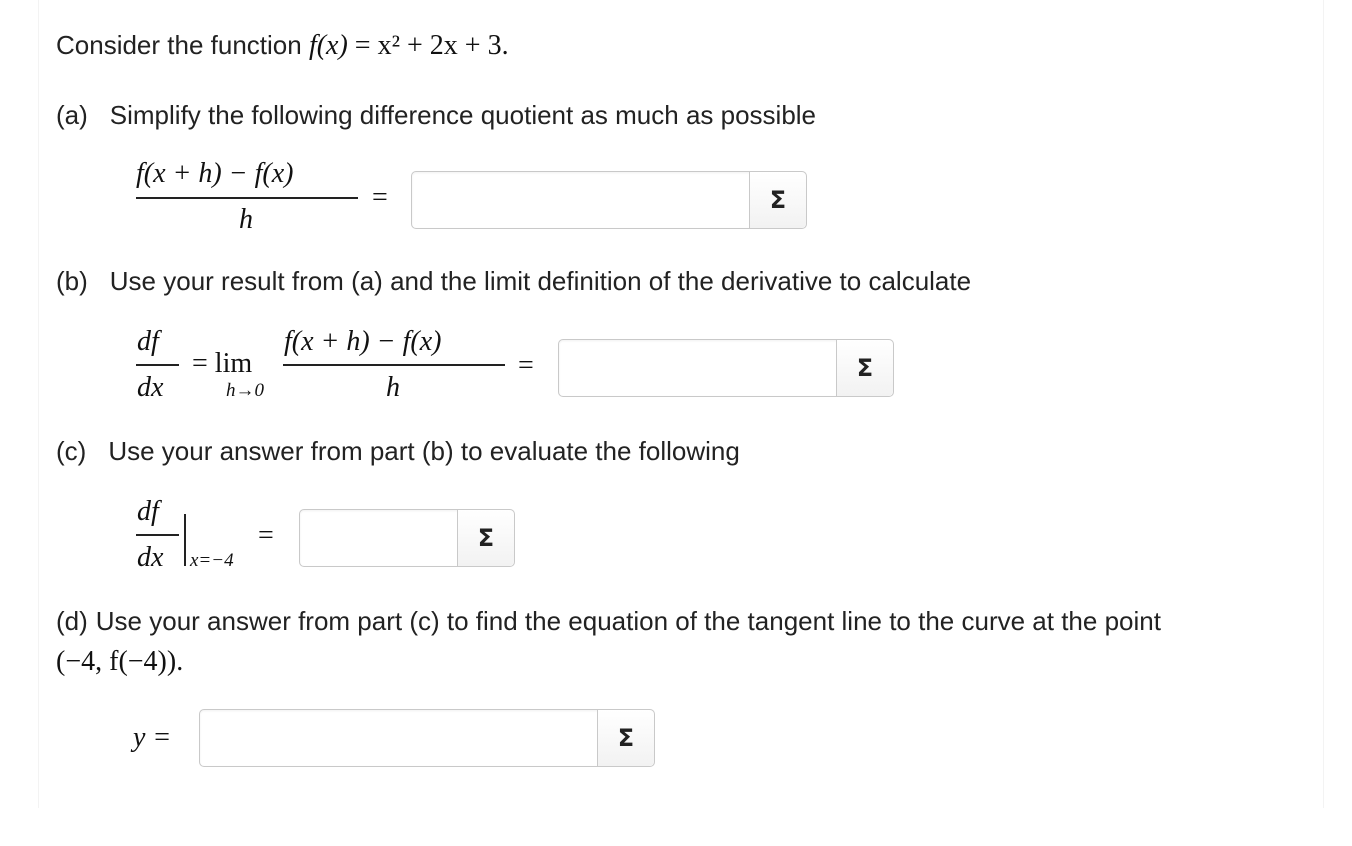 The width and height of the screenshot is (1352, 846). I want to click on part-b-sigma-button: Σ, so click(864, 368).